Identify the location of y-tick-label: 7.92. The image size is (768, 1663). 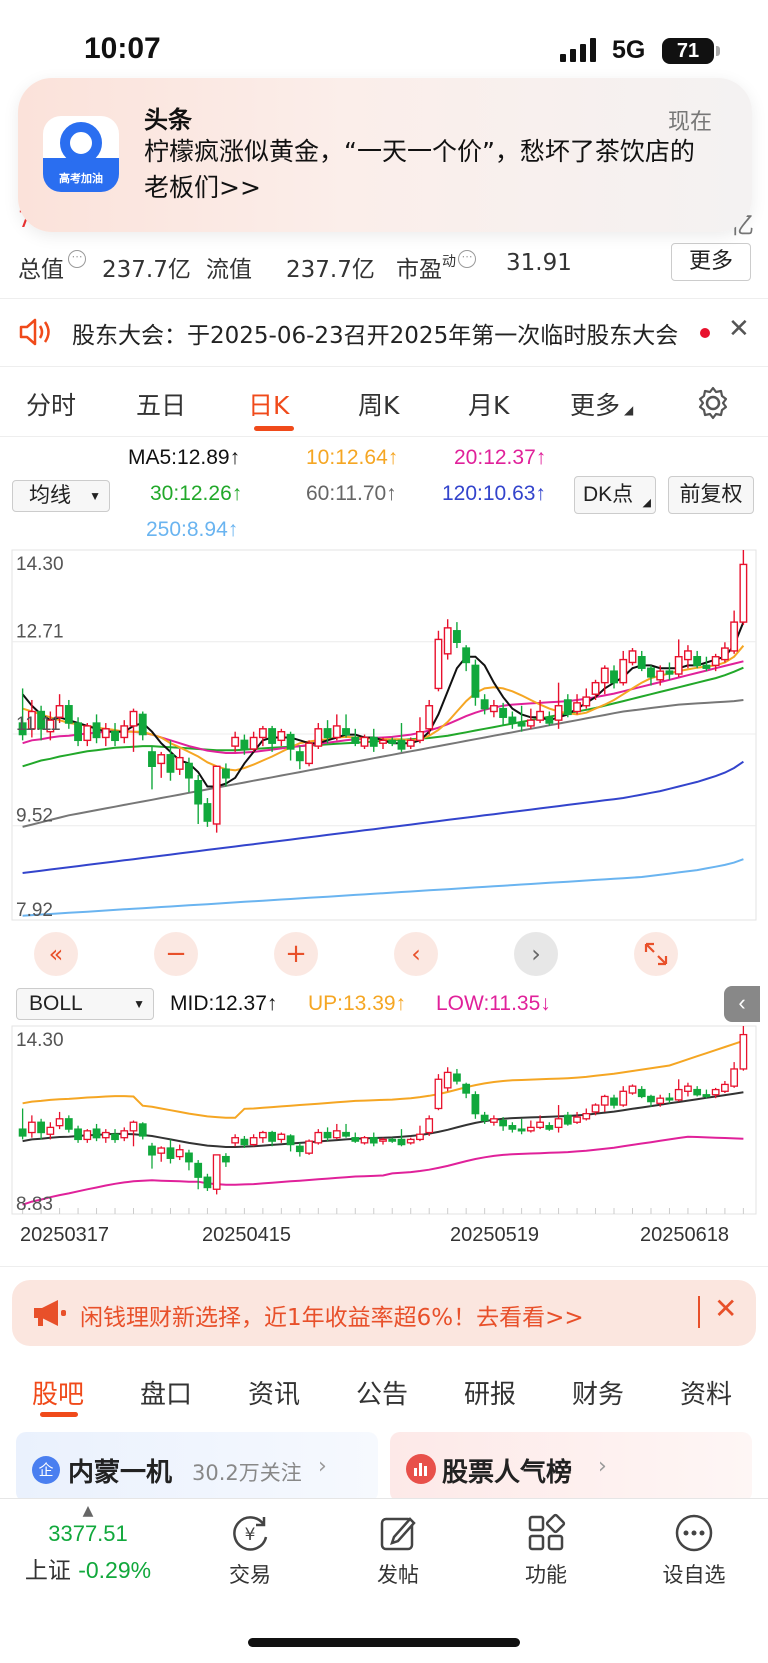
(34, 910).